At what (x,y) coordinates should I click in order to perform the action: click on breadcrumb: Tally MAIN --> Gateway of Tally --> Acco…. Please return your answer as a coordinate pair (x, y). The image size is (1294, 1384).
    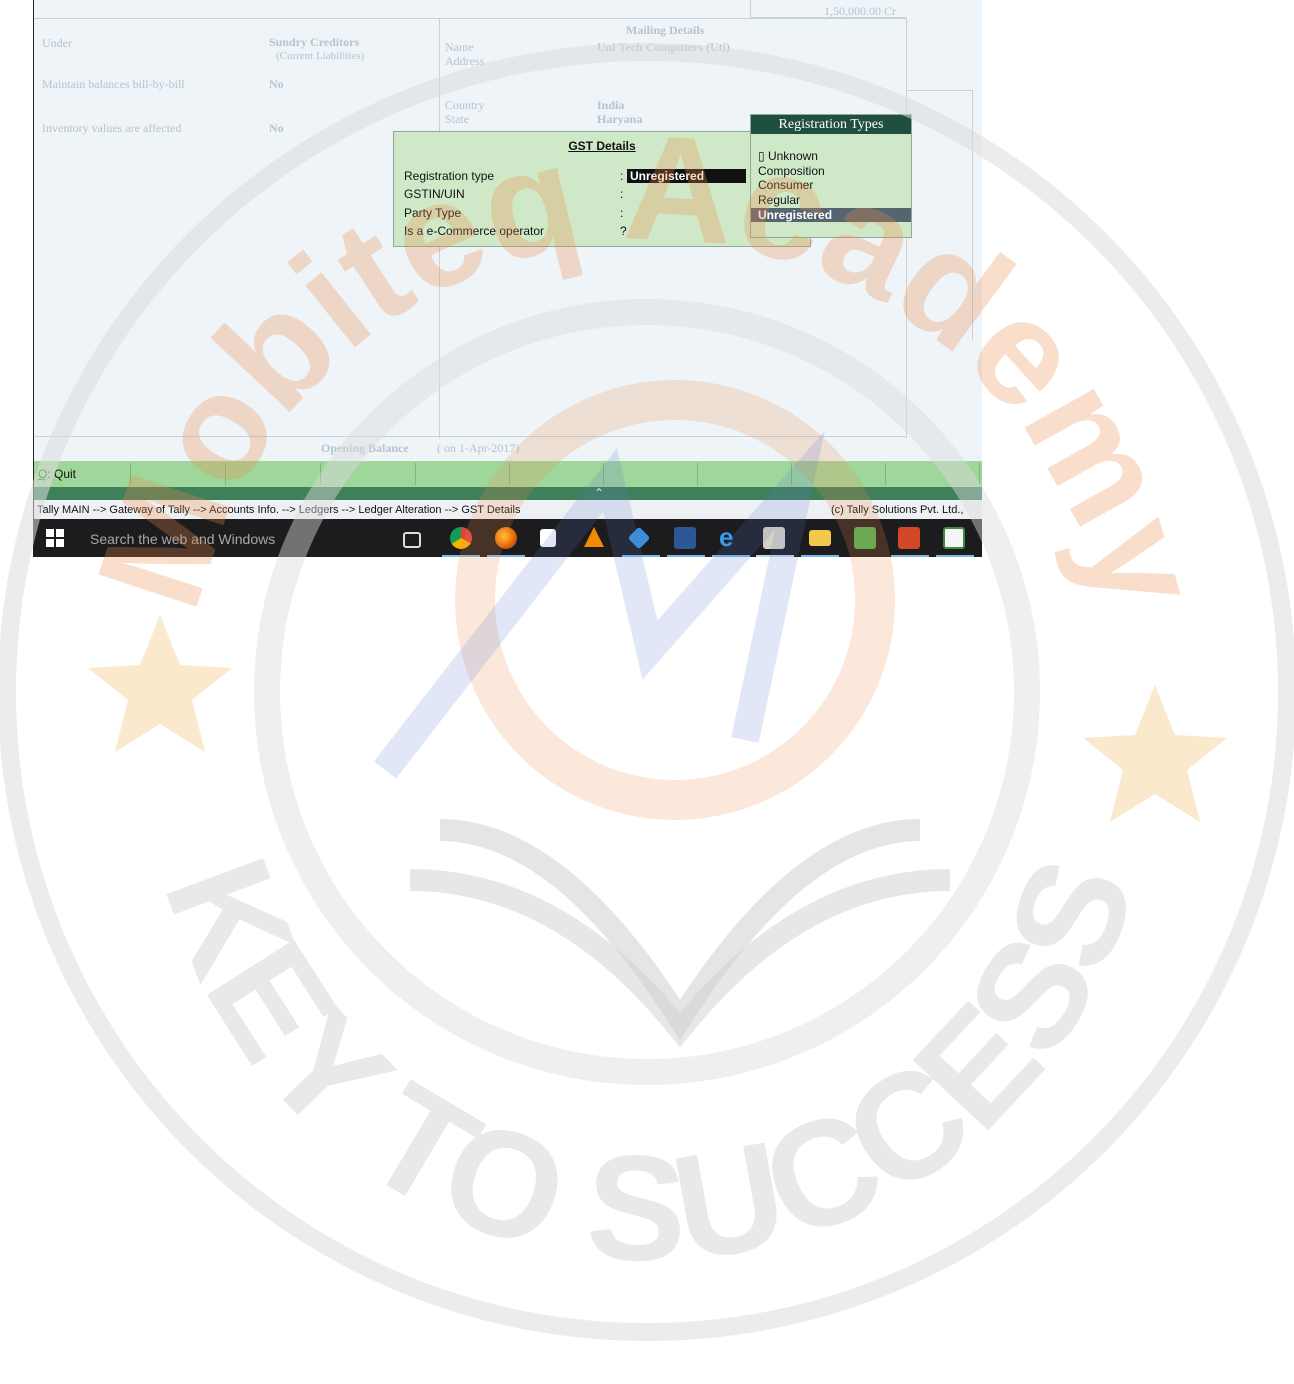
    Looking at the image, I should click on (279, 510).